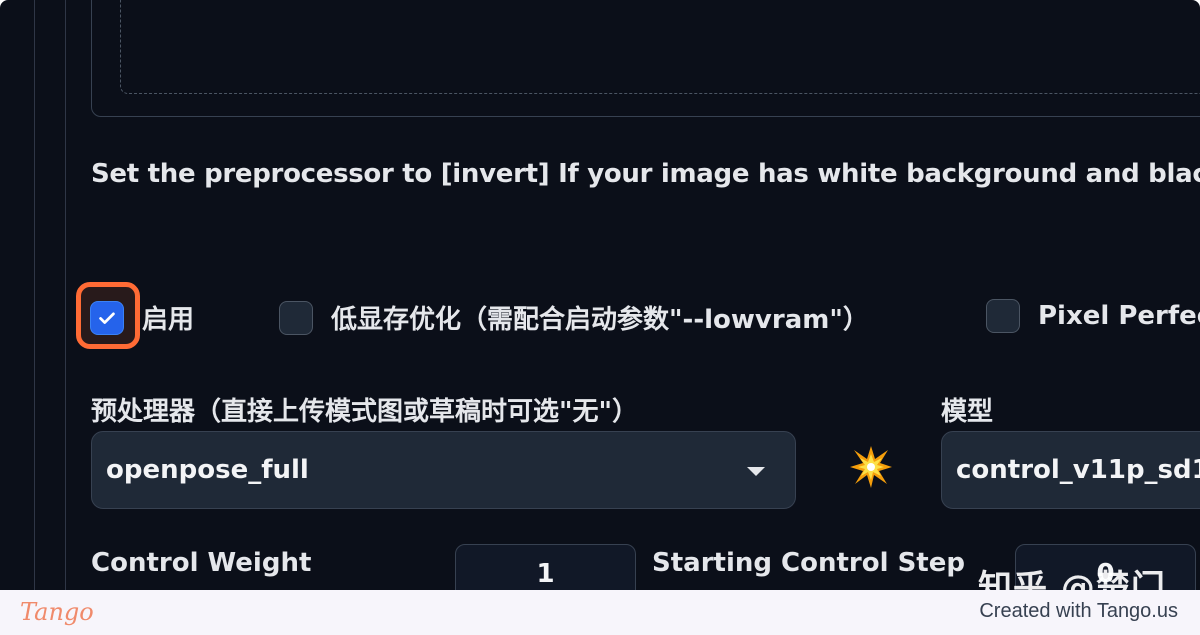 This screenshot has width=1200, height=635. I want to click on control-weight-input: 1, so click(545, 567).